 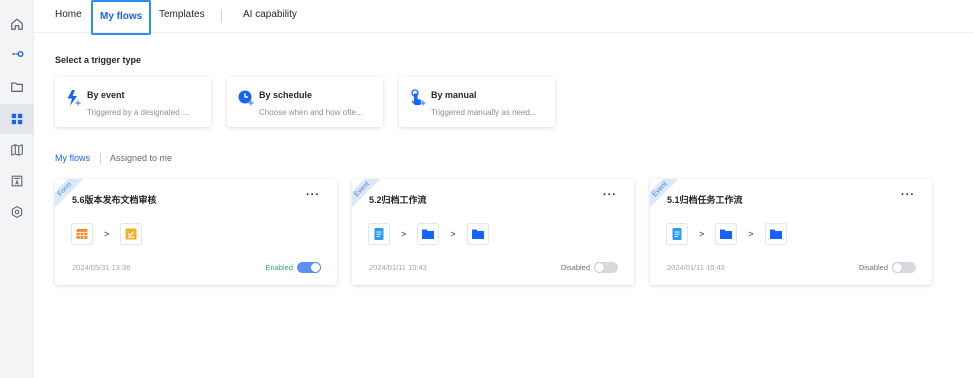 I want to click on map-icon, so click(x=17, y=150).